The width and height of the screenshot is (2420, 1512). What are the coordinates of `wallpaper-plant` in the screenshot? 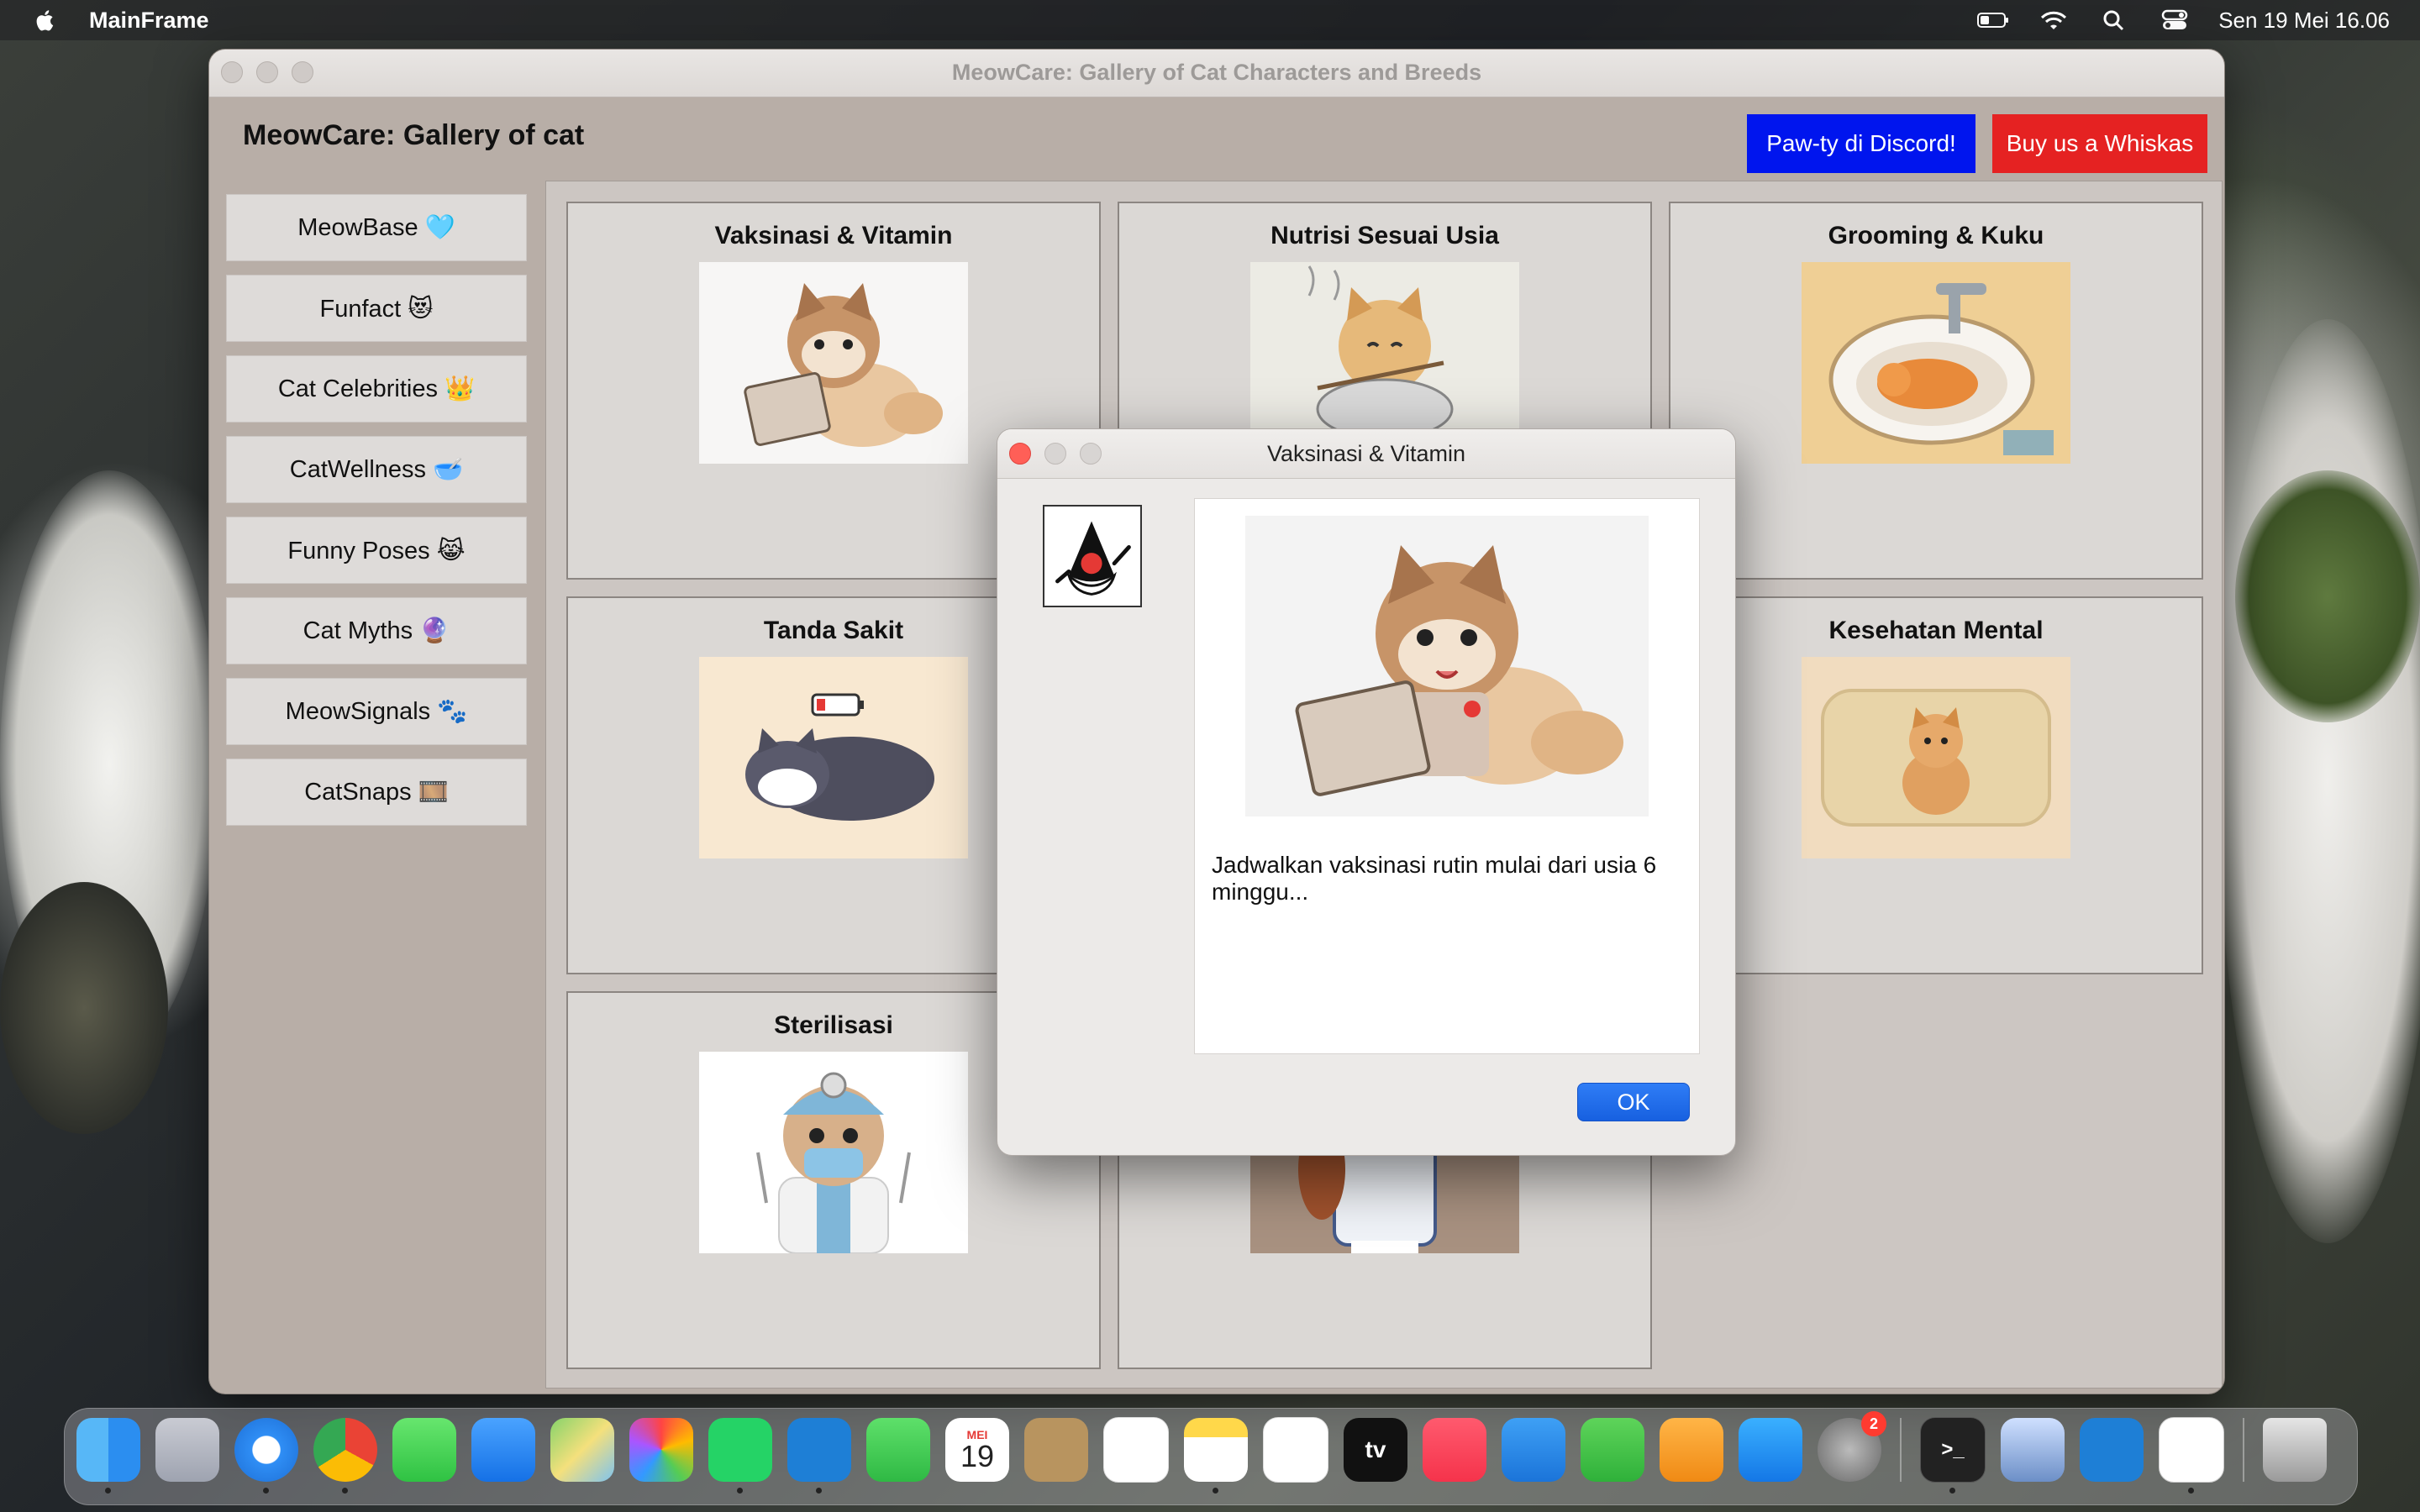 It's located at (2328, 596).